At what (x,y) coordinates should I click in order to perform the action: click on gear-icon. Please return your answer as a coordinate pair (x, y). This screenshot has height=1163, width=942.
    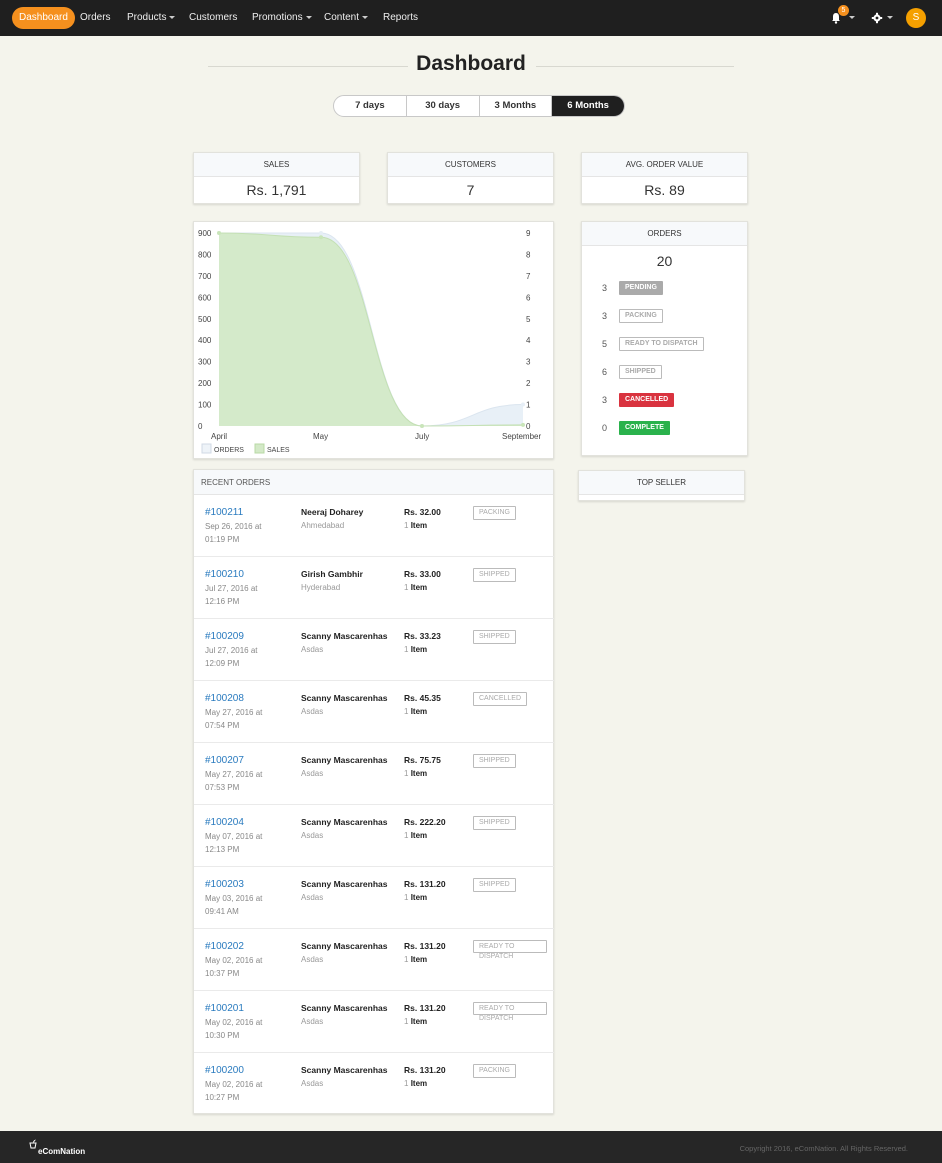
    Looking at the image, I should click on (877, 18).